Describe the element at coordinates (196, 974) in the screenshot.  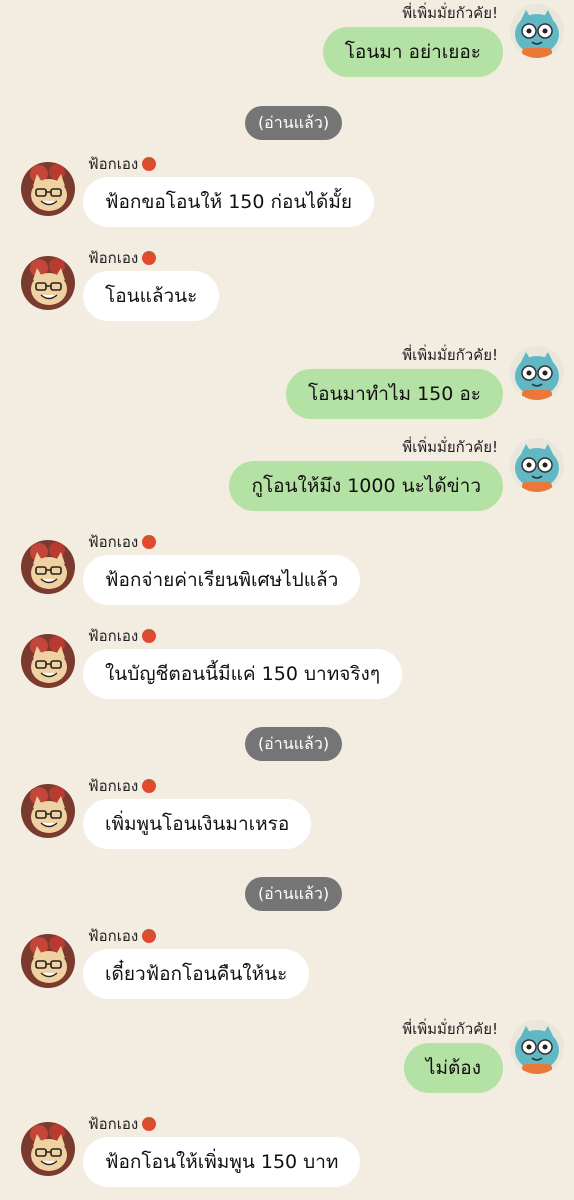
I see `message-bubble: เดี๋ยวฟ้อกโอนคืนให้นะ` at that location.